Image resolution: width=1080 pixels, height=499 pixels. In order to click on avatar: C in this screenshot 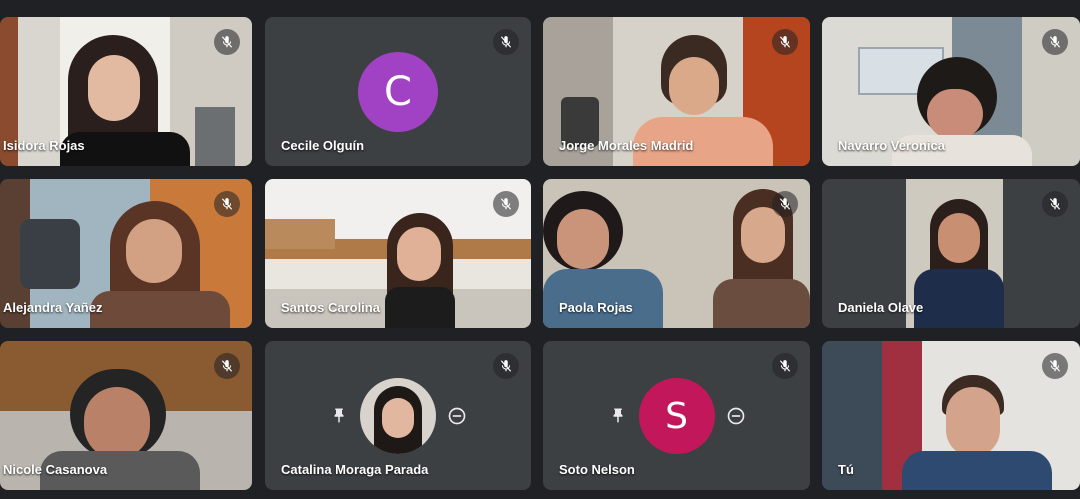, I will do `click(398, 92)`.